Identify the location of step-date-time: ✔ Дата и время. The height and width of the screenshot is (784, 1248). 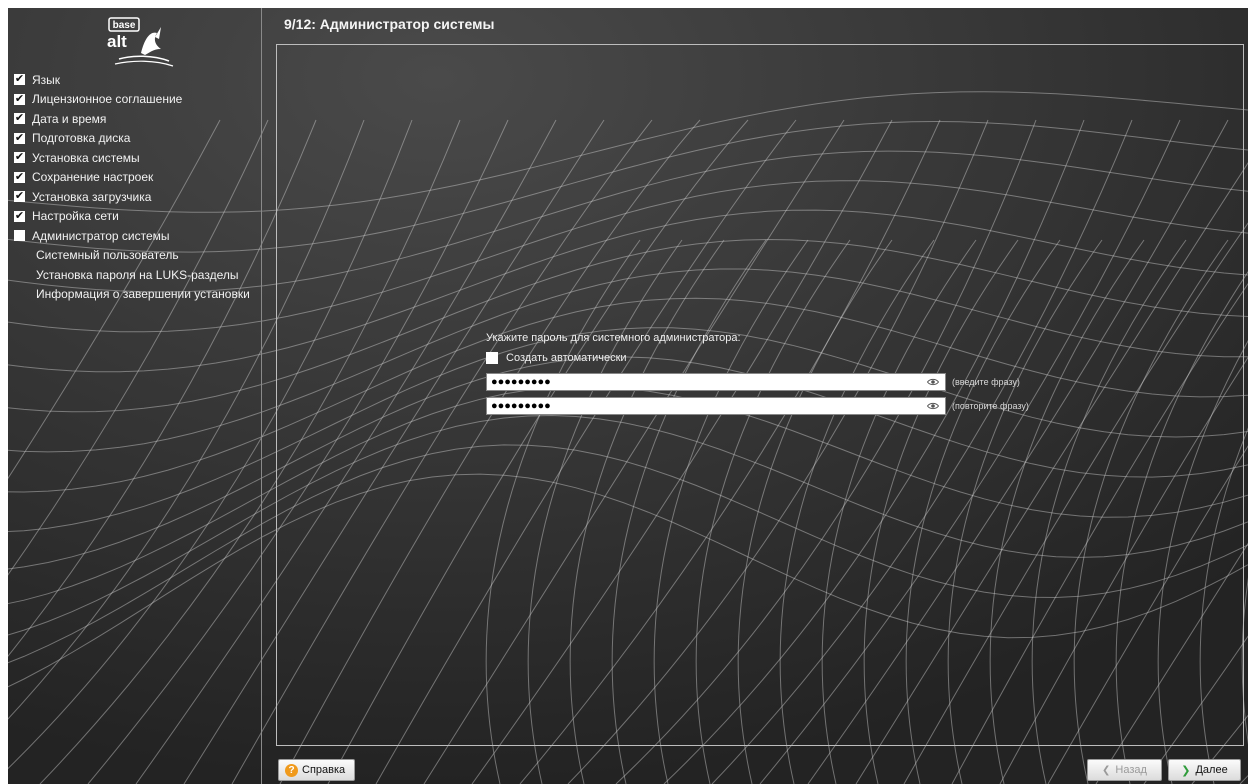
(132, 119).